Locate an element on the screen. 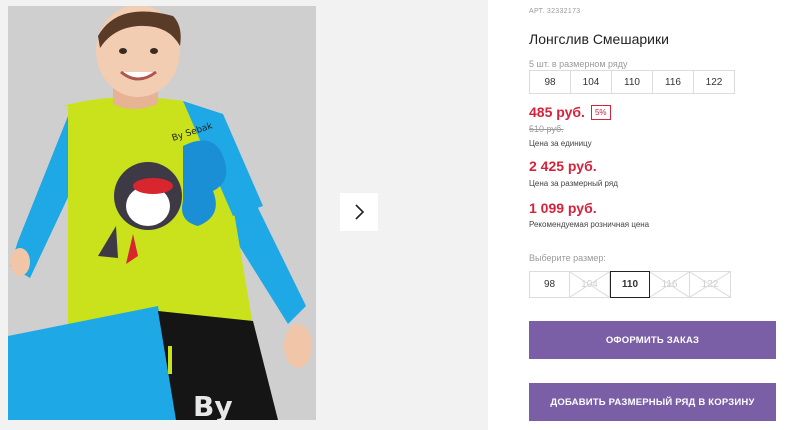 The image size is (800, 430). old-price: 510 руб. is located at coordinates (546, 129).